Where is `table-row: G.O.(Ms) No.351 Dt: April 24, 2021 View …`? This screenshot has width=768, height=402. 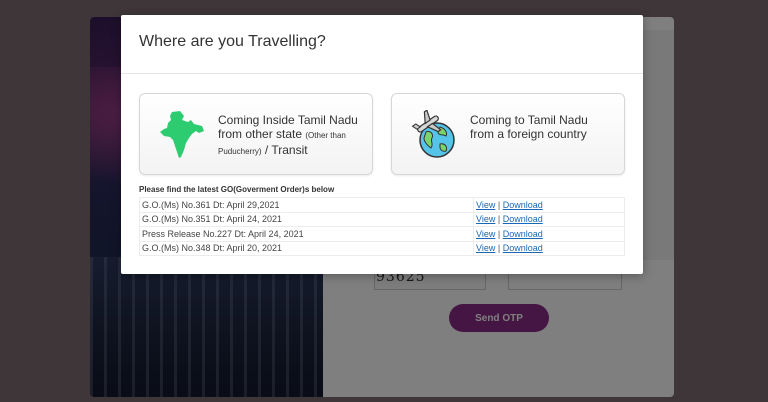
table-row: G.O.(Ms) No.351 Dt: April 24, 2021 View … is located at coordinates (382, 219).